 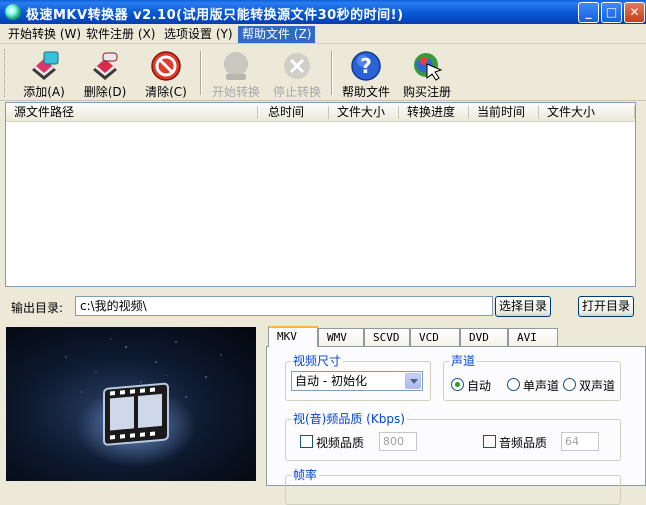 What do you see at coordinates (13, 12) in the screenshot?
I see `app-icon` at bounding box center [13, 12].